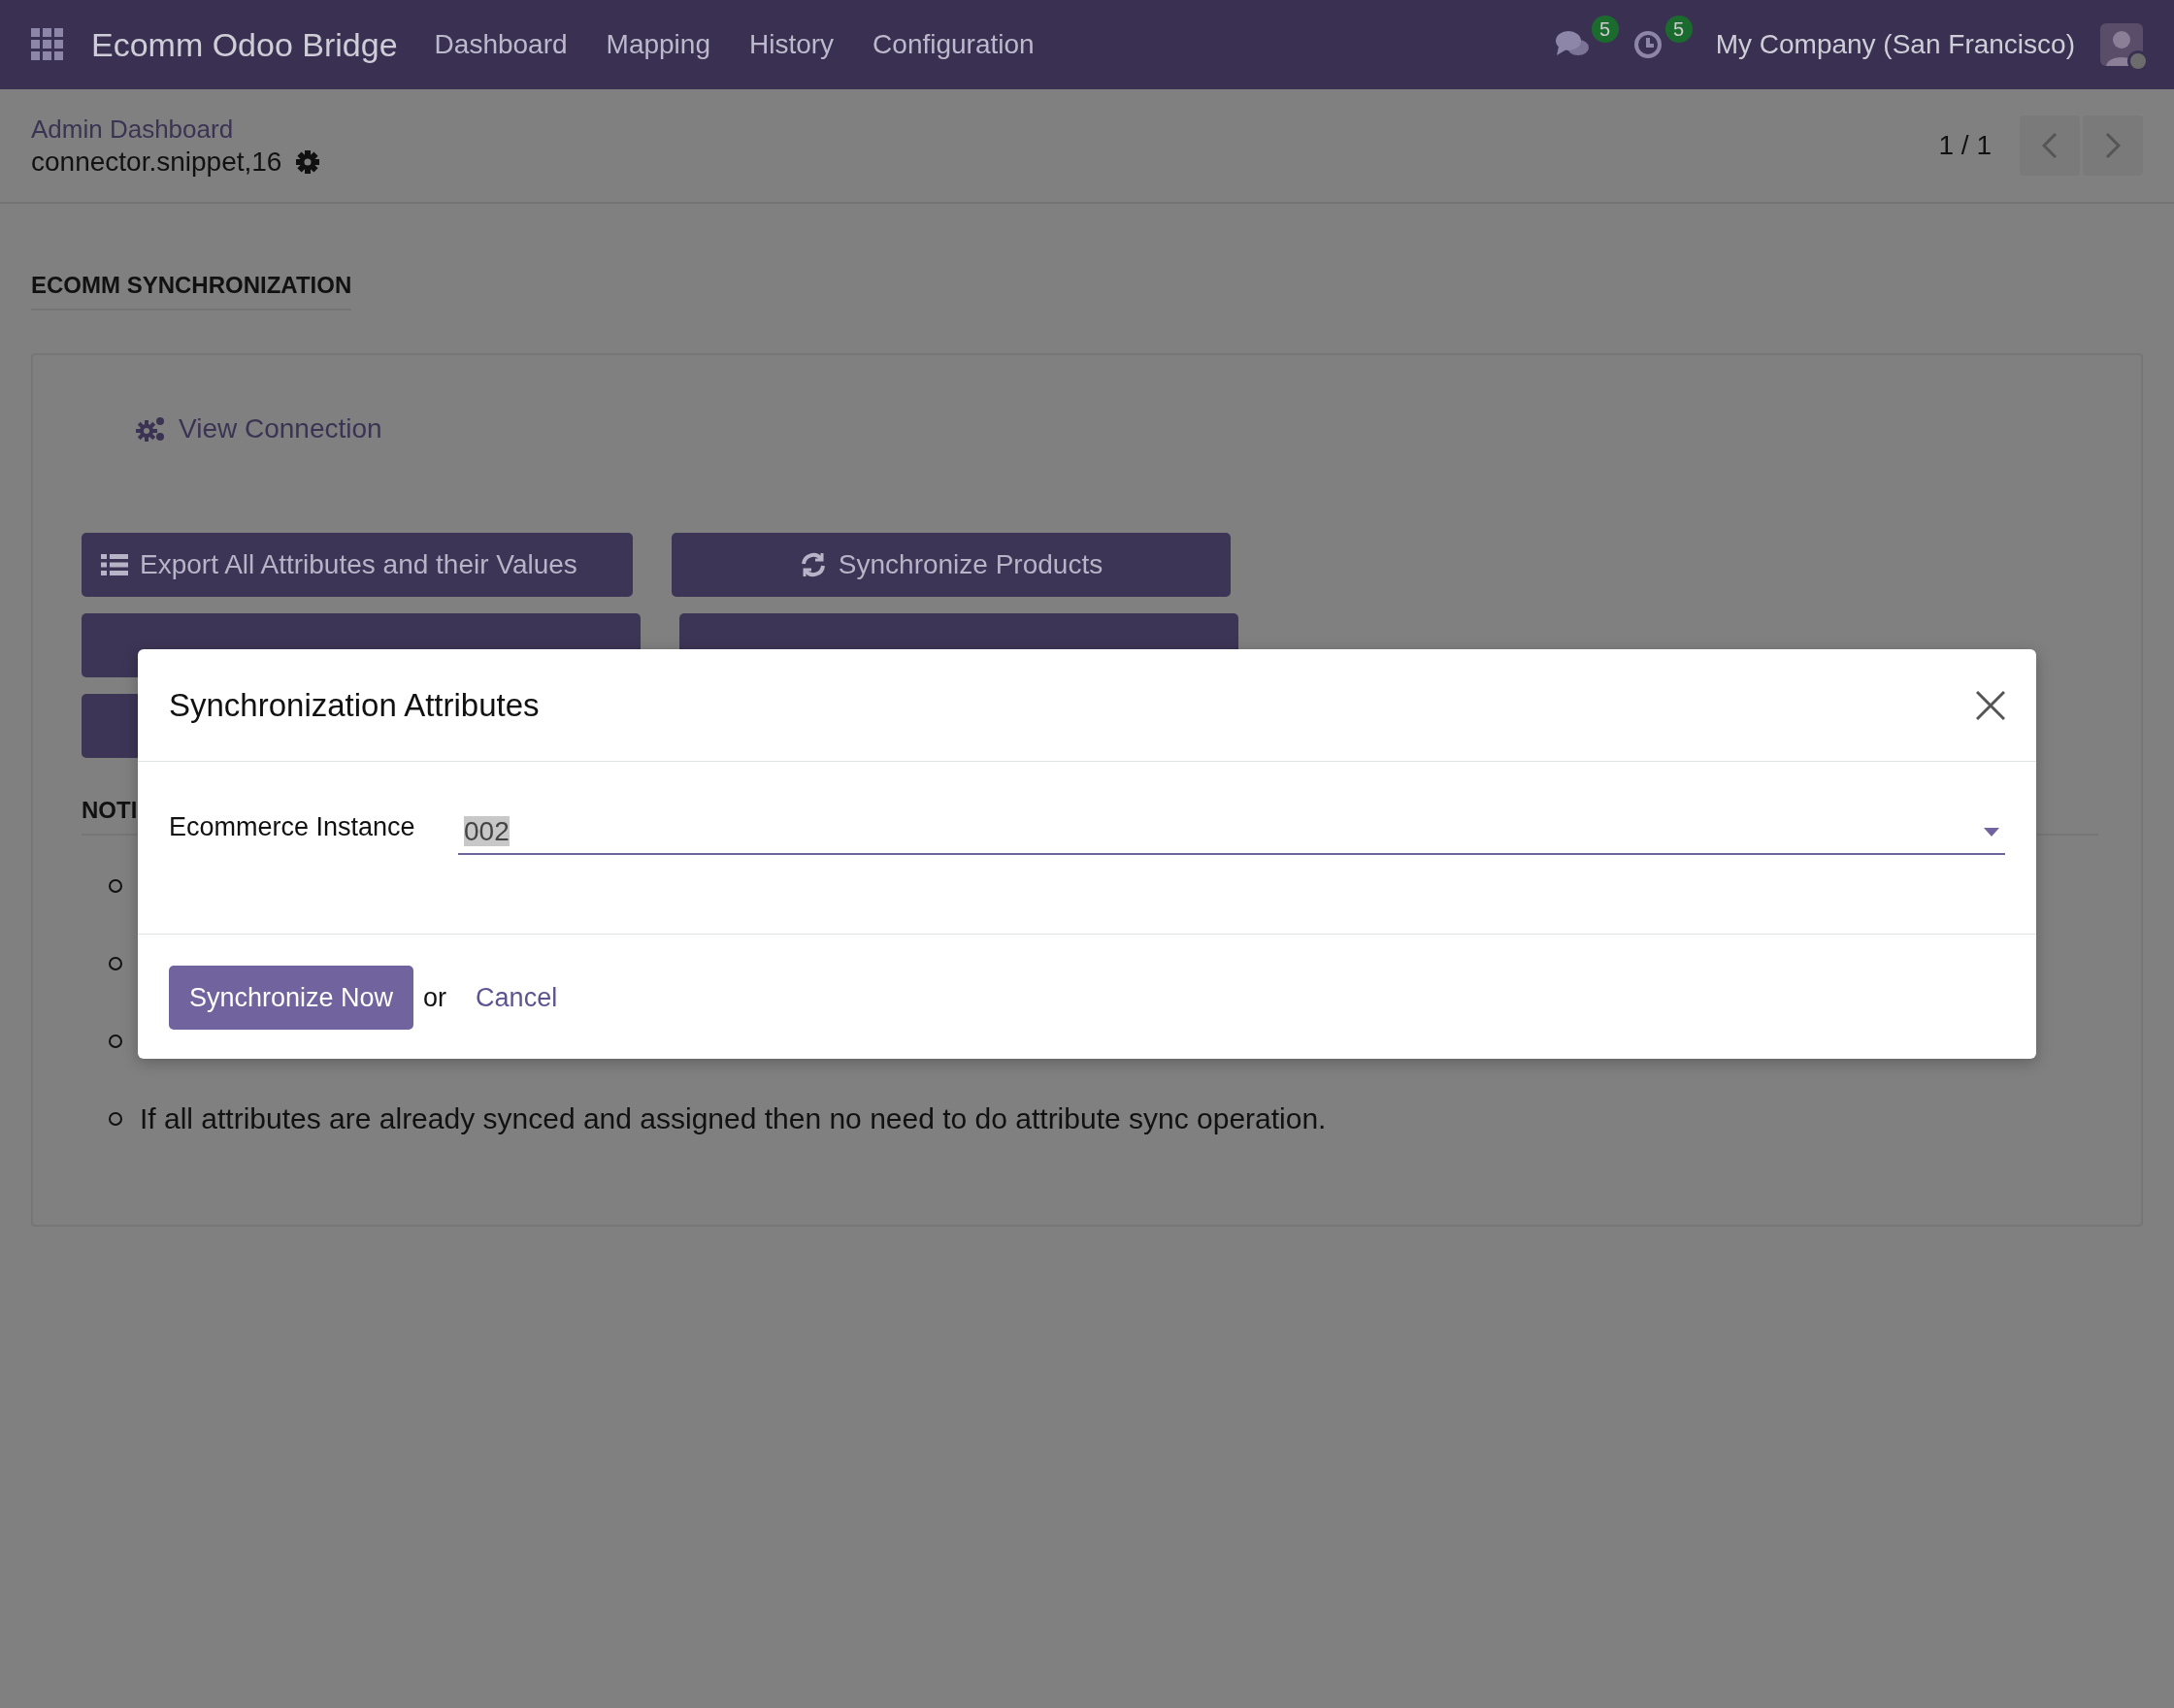 This screenshot has width=2174, height=1708. What do you see at coordinates (2050, 146) in the screenshot?
I see `chevron-left-icon` at bounding box center [2050, 146].